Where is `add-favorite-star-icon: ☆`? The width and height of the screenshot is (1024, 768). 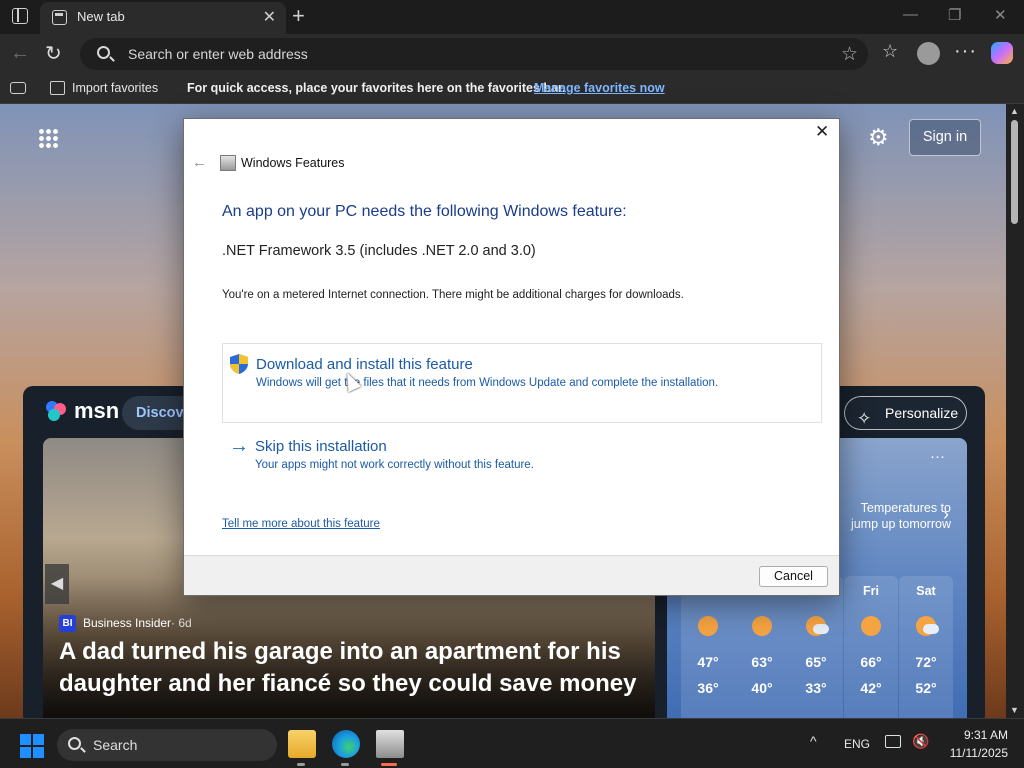 add-favorite-star-icon: ☆ is located at coordinates (849, 54).